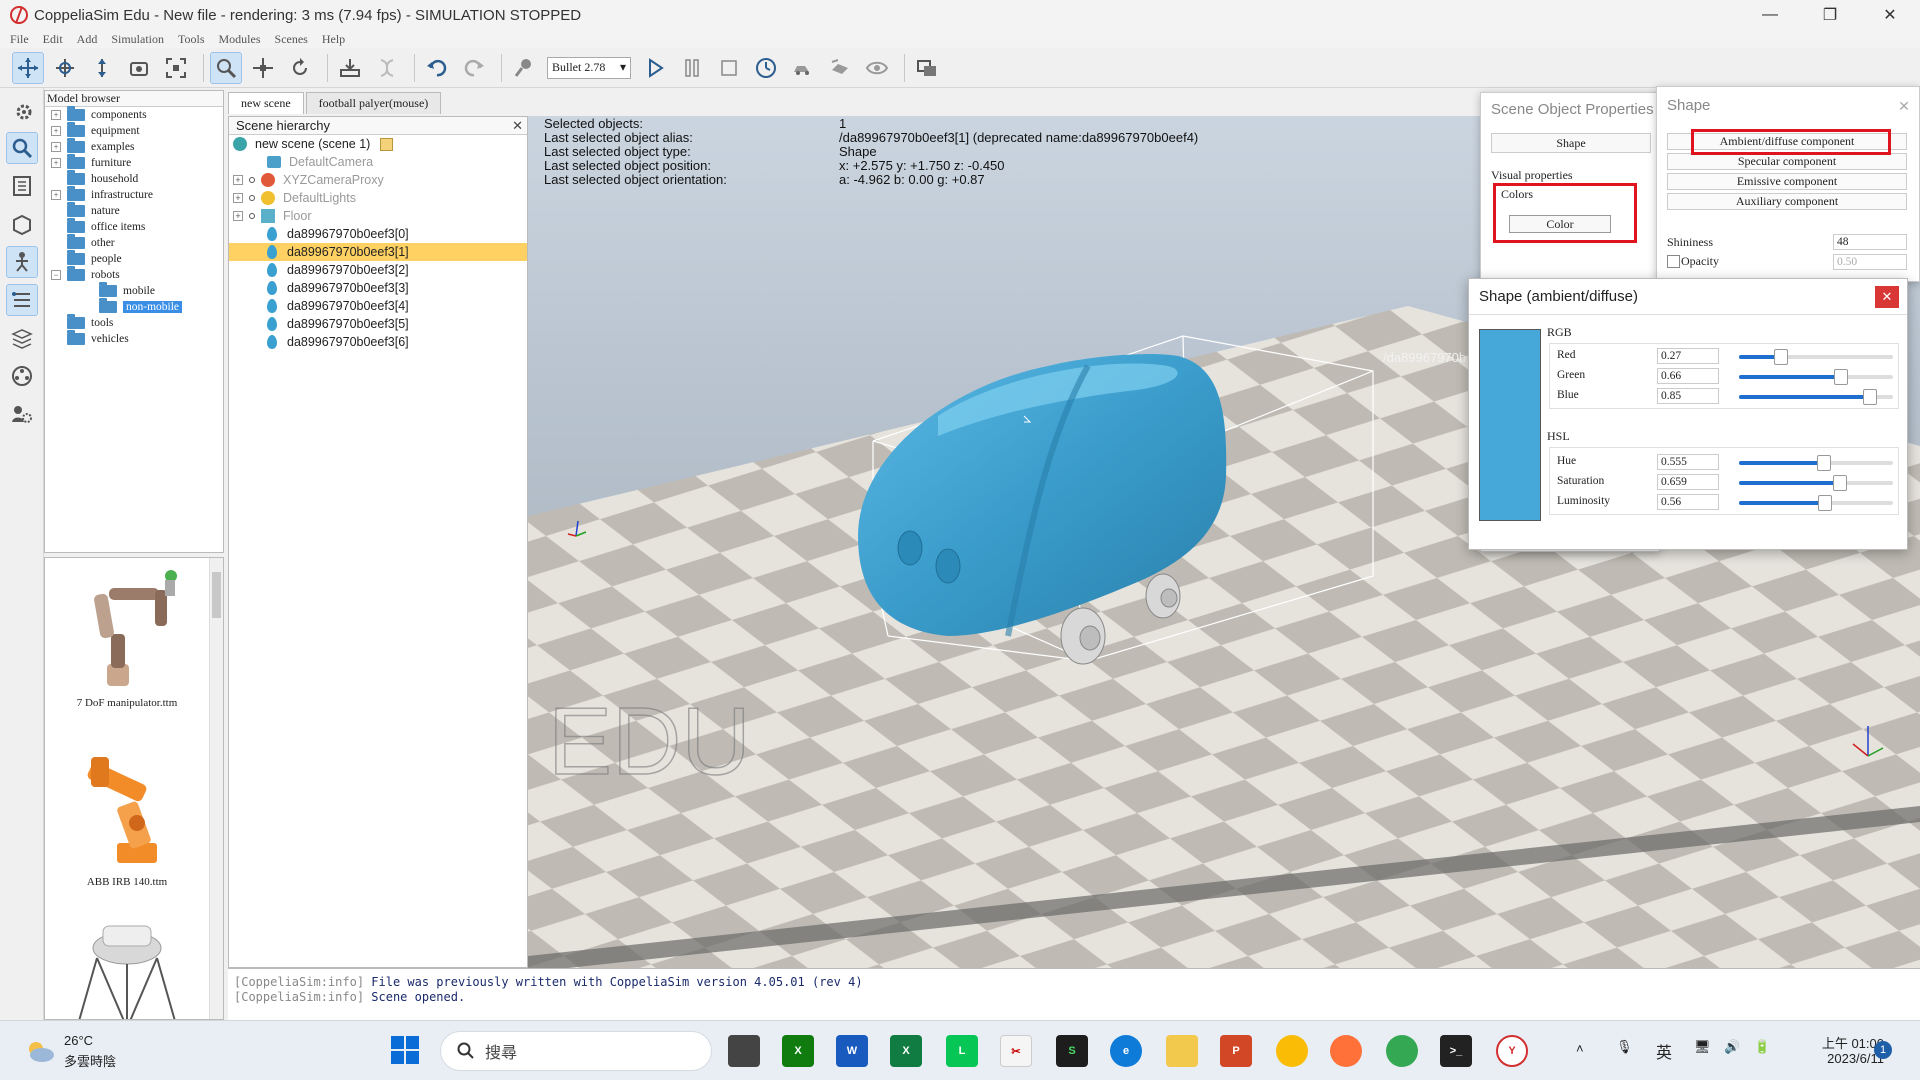  I want to click on saturation-slider, so click(1816, 483).